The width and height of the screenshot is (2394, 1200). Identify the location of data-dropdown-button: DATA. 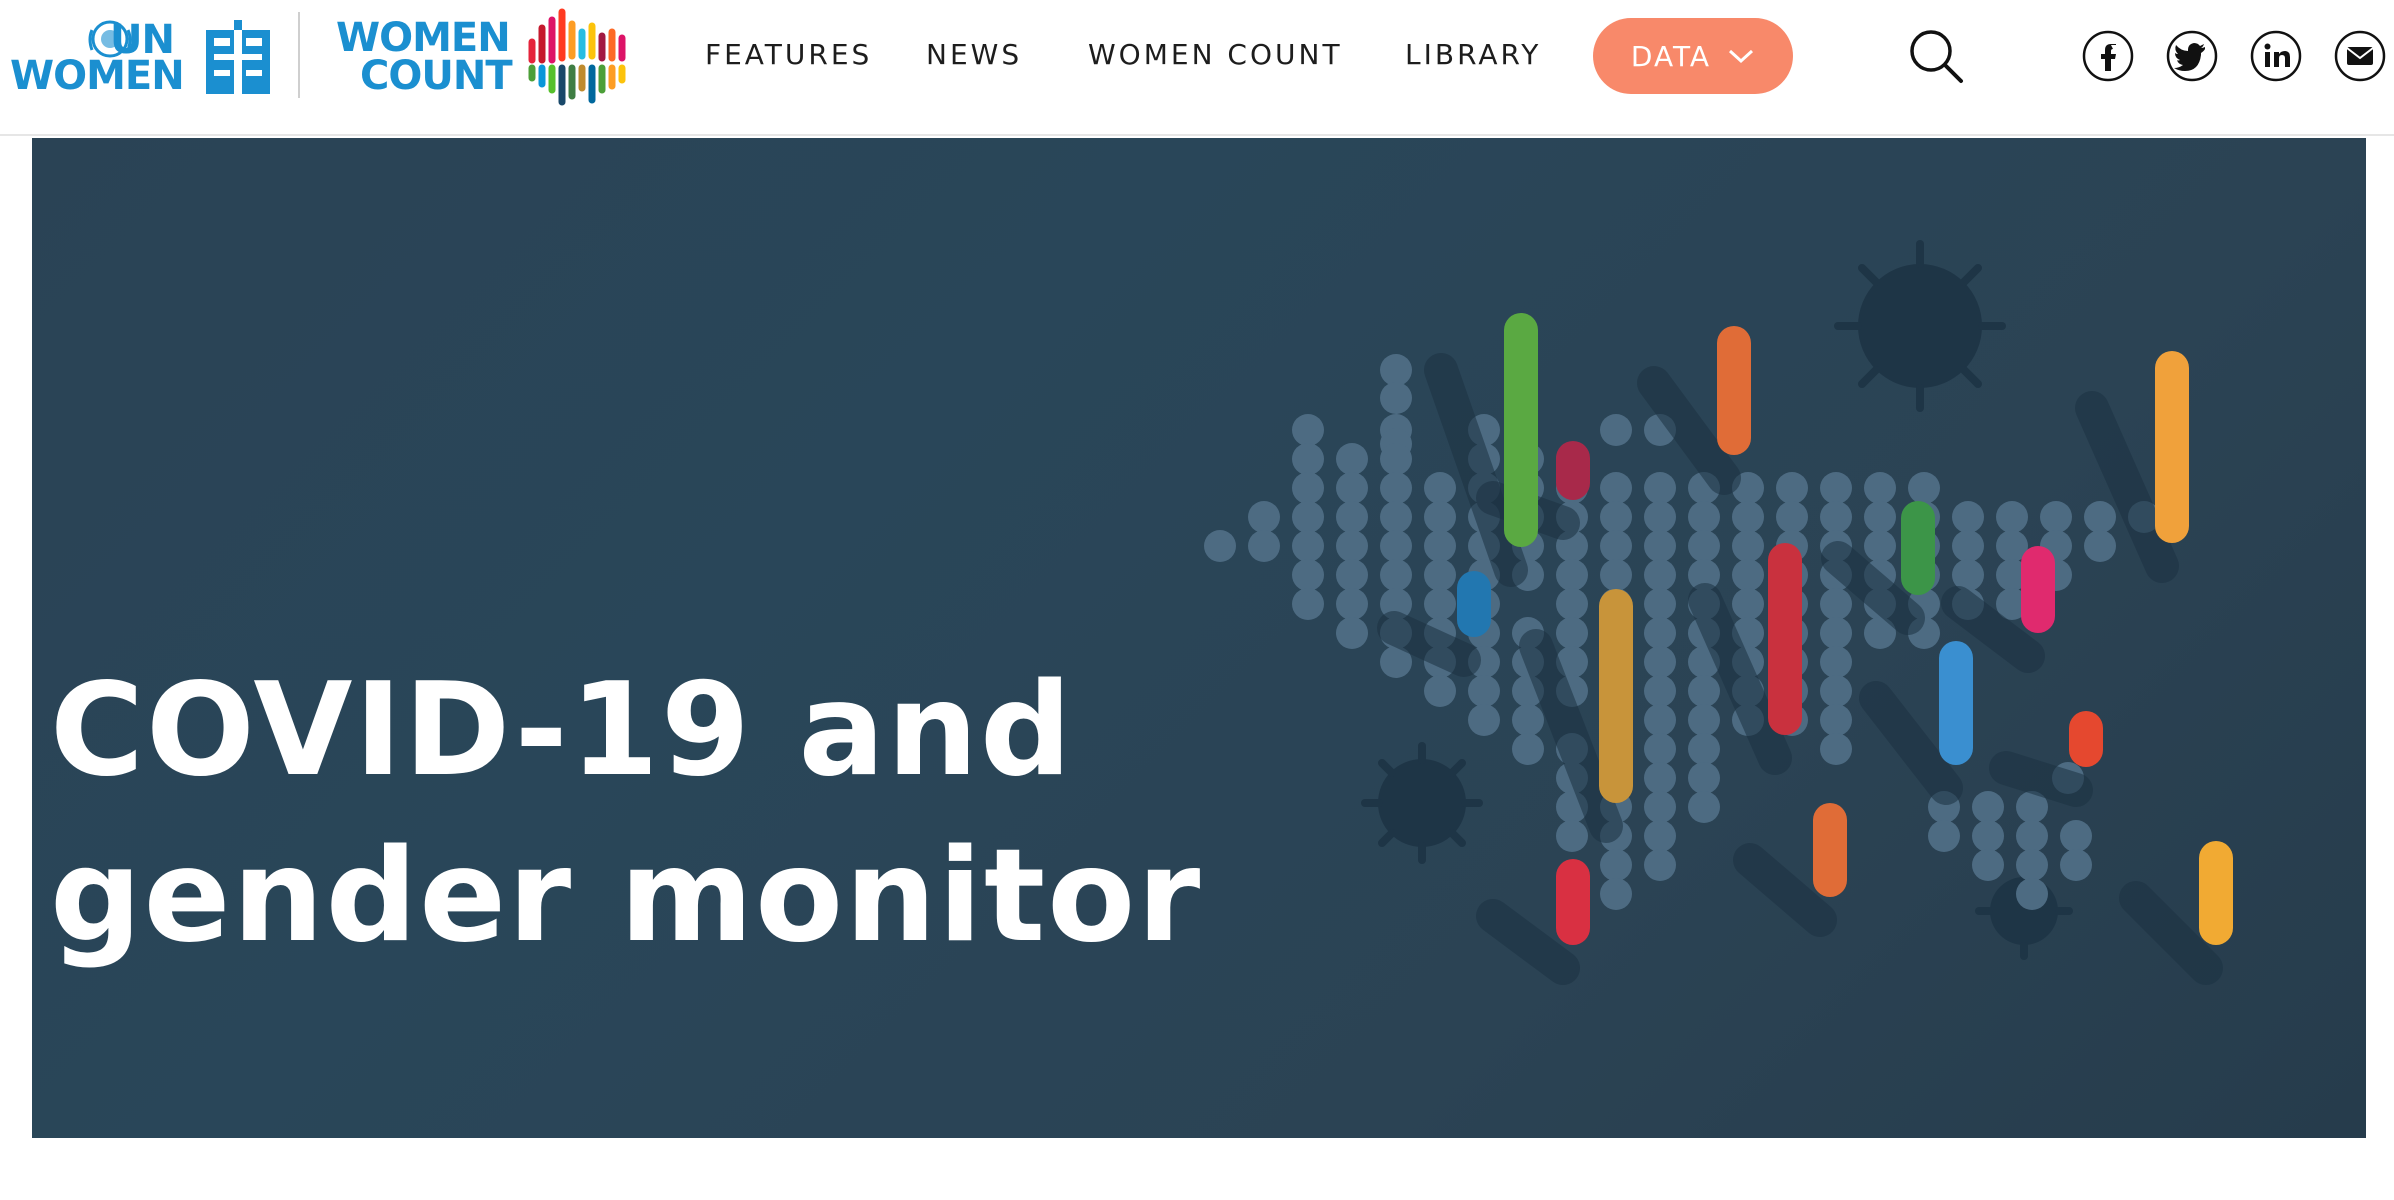
(1693, 56).